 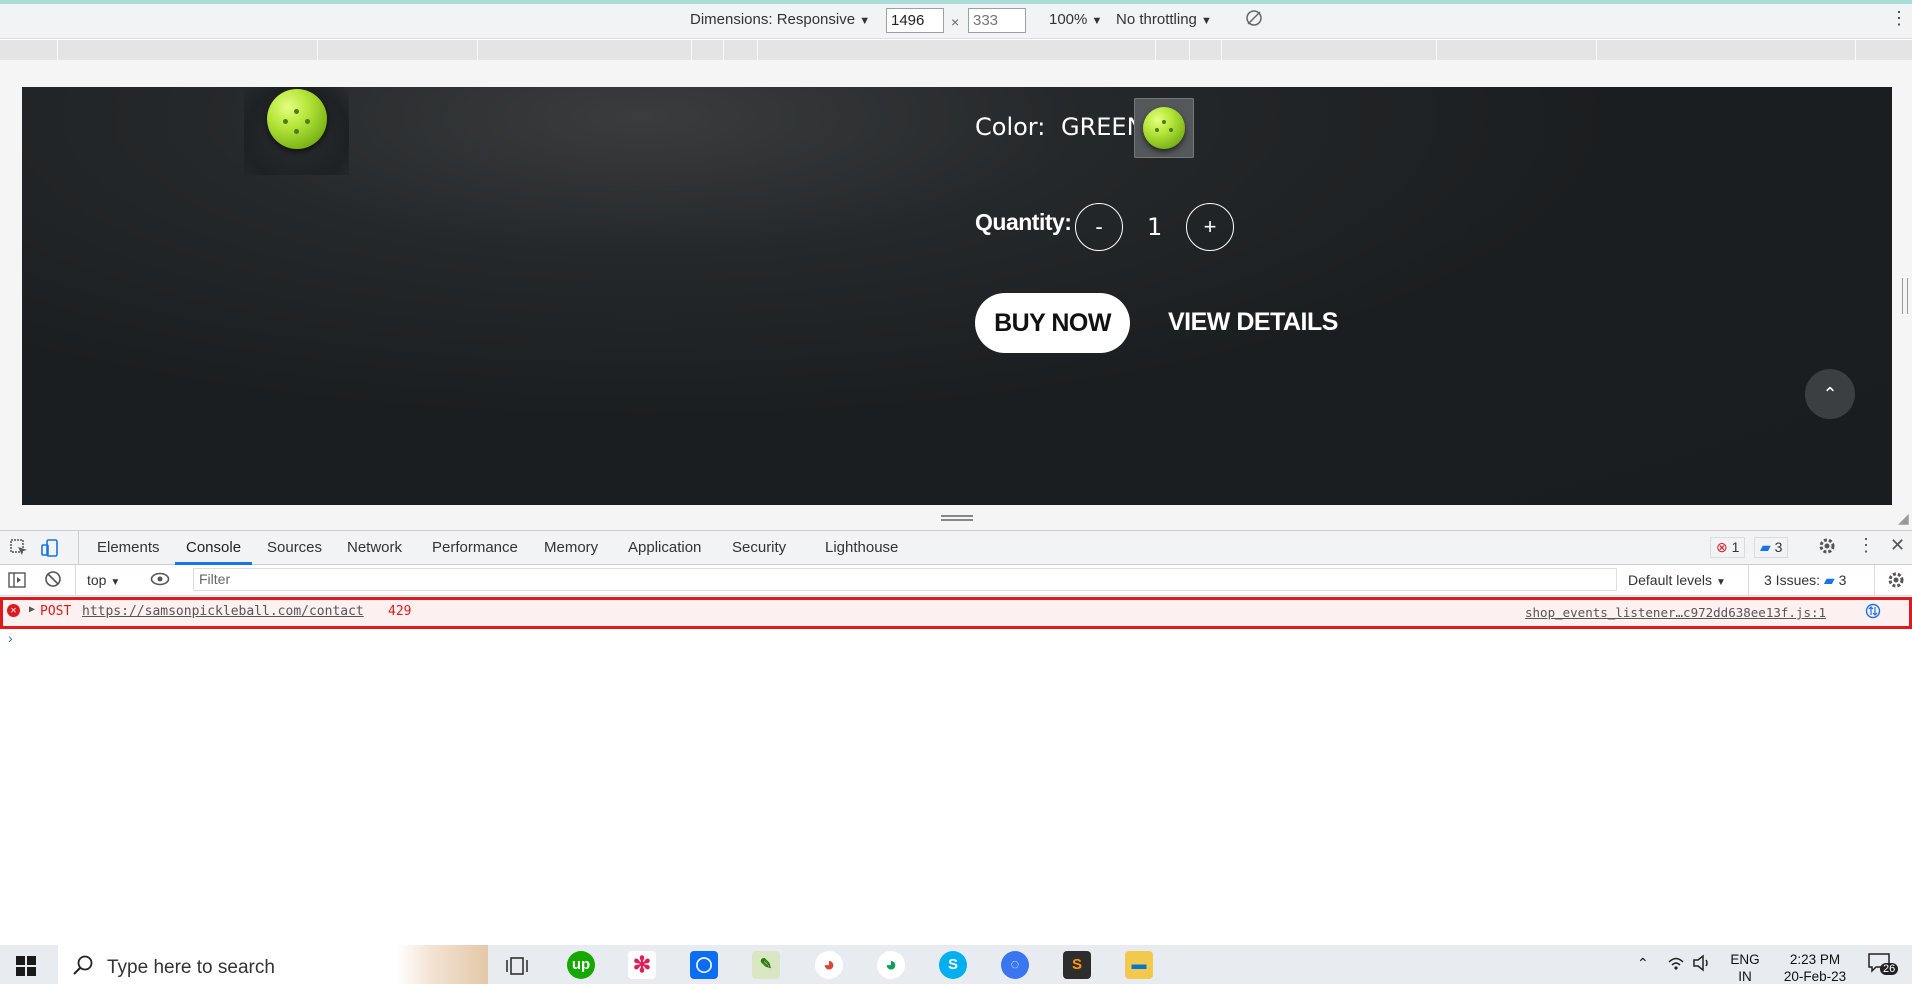 I want to click on buy-now-button: BUY NOW, so click(x=1052, y=323).